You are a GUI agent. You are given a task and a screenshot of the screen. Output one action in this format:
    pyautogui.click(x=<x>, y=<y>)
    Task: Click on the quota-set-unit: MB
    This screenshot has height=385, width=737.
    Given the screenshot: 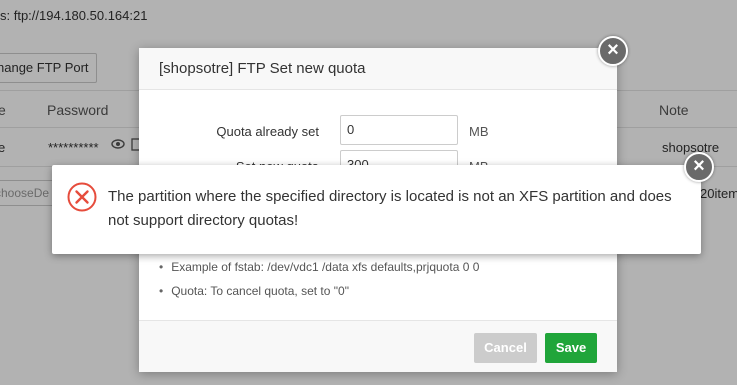 What is the action you would take?
    pyautogui.click(x=479, y=131)
    